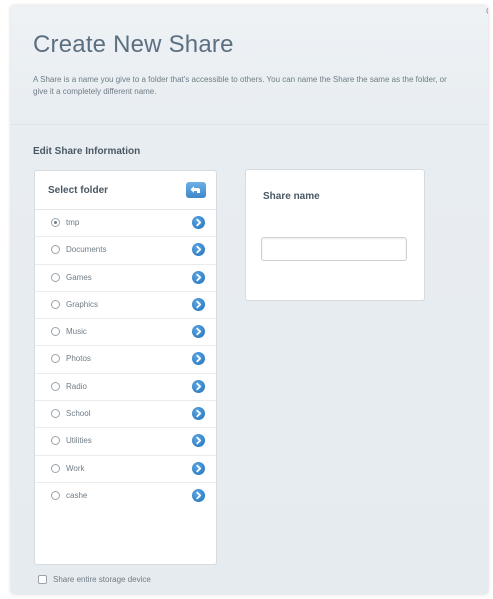  Describe the element at coordinates (87, 151) in the screenshot. I see `section-heading: Edit Share Information` at that location.